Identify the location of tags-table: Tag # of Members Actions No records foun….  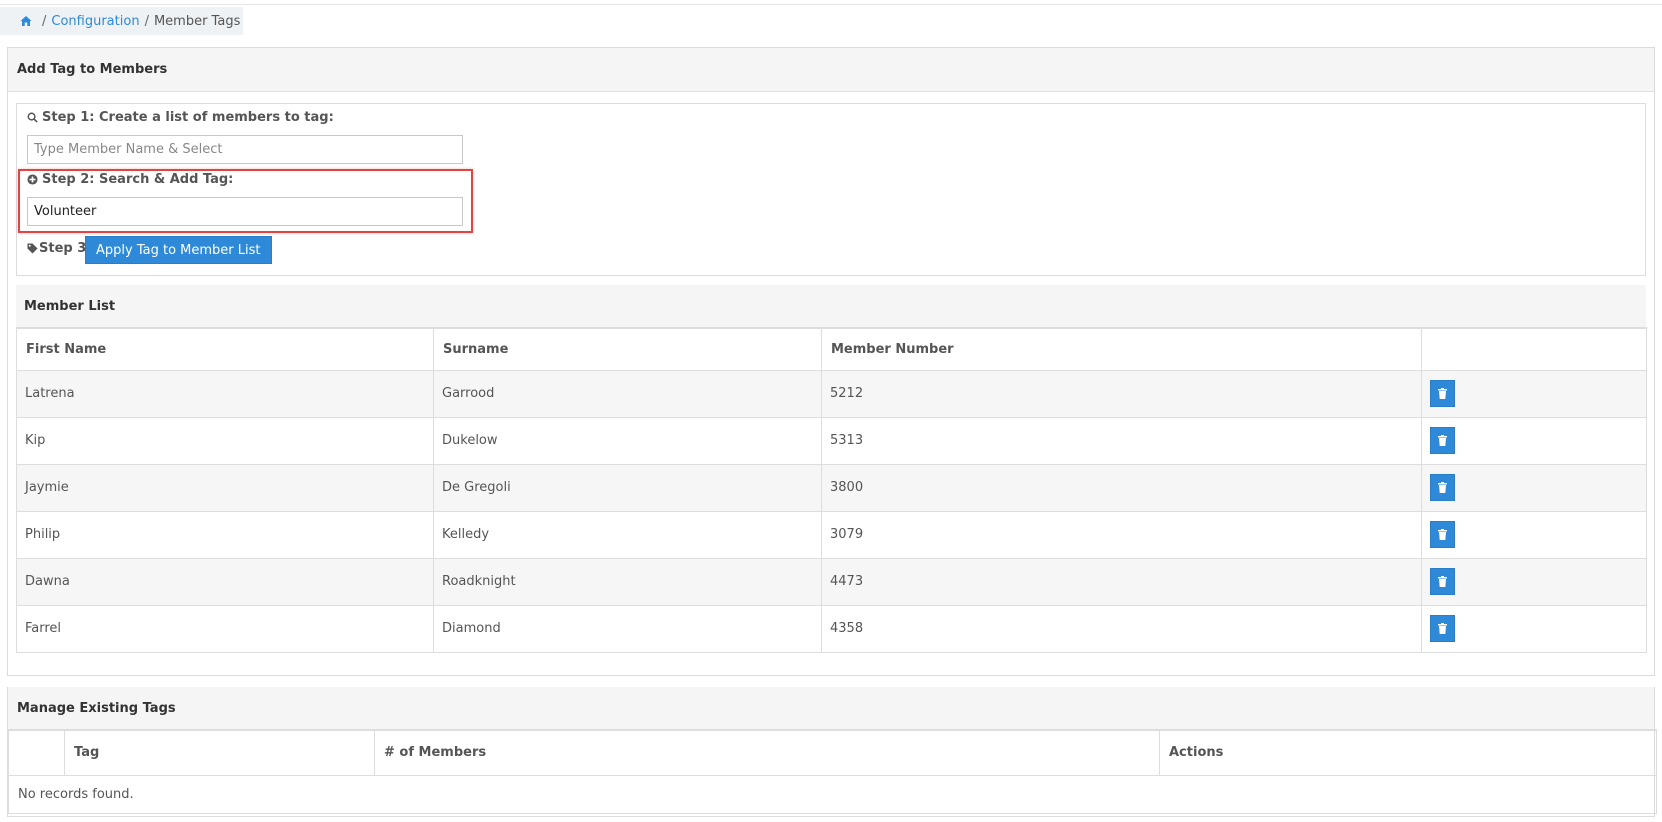
(832, 771).